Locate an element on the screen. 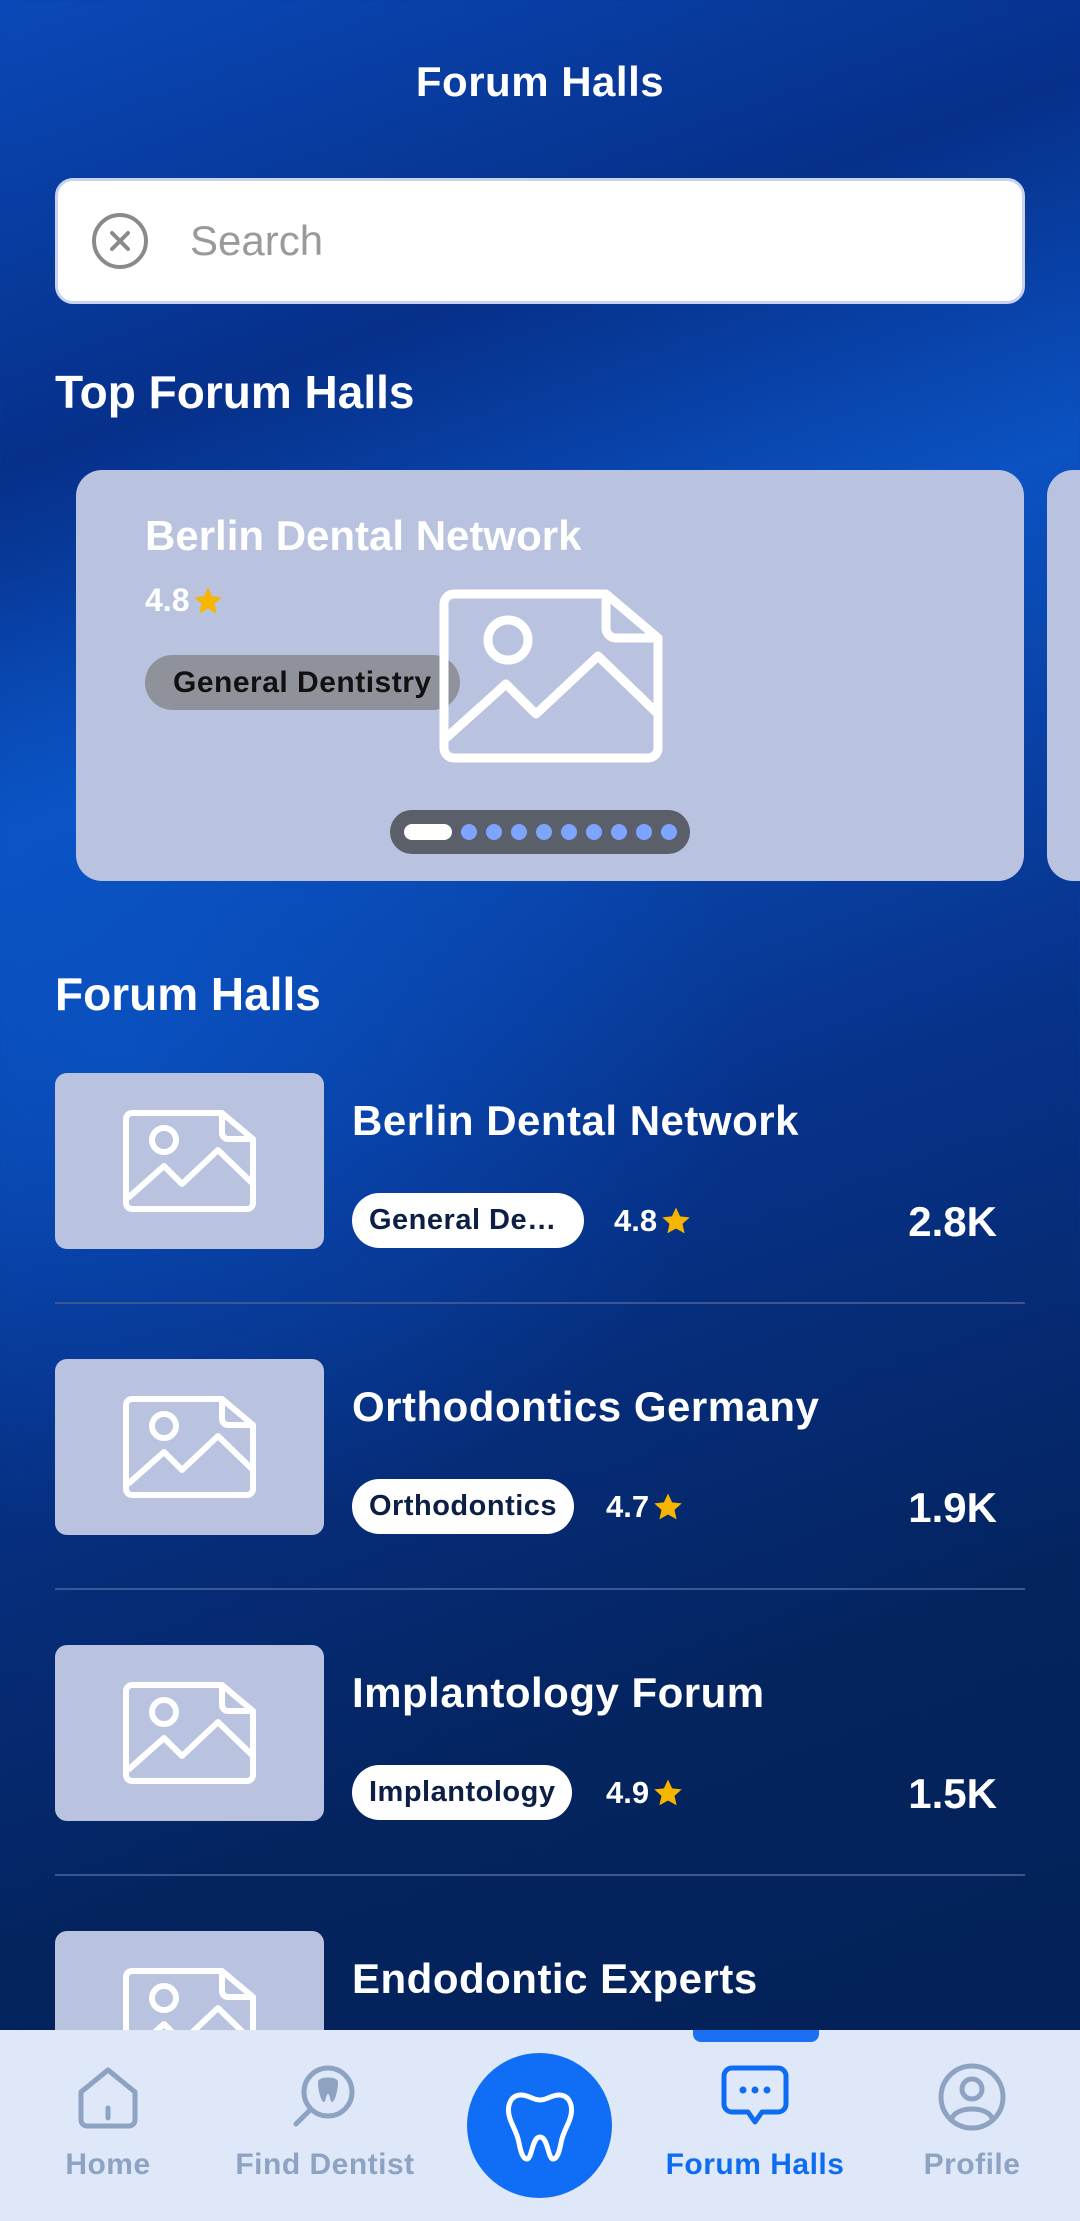  tooth-icon is located at coordinates (539, 2126).